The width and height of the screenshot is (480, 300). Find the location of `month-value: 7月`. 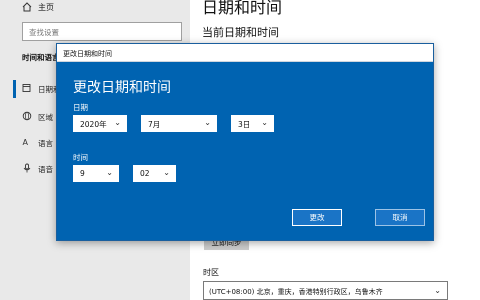

month-value: 7月 is located at coordinates (154, 124).